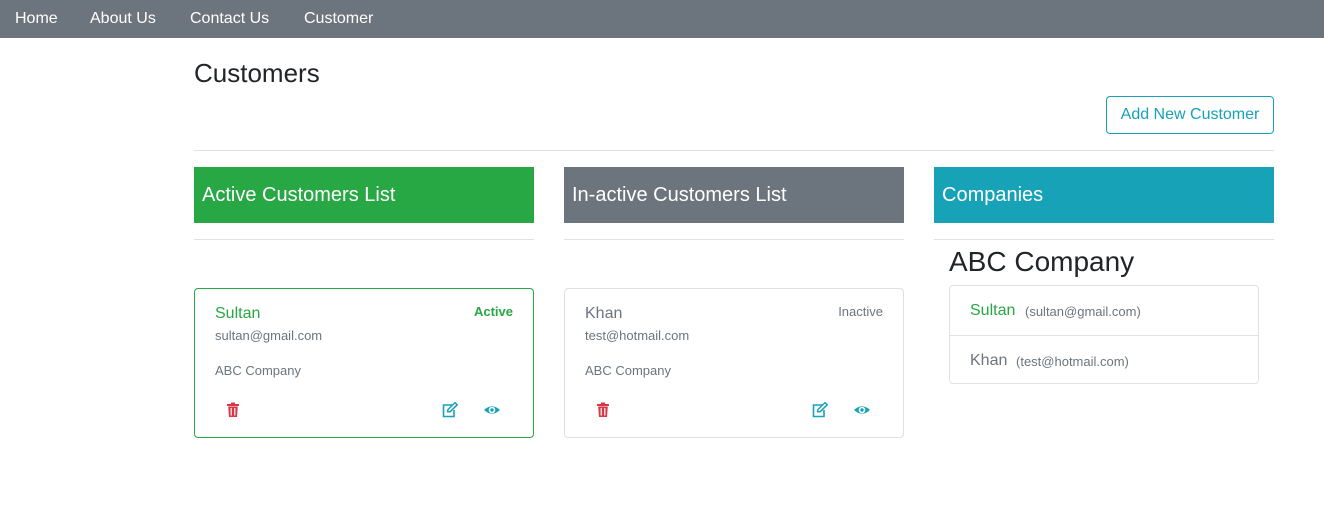 The image size is (1324, 513). Describe the element at coordinates (1072, 361) in the screenshot. I see `company-customer-email: (test@hotmail.com)` at that location.